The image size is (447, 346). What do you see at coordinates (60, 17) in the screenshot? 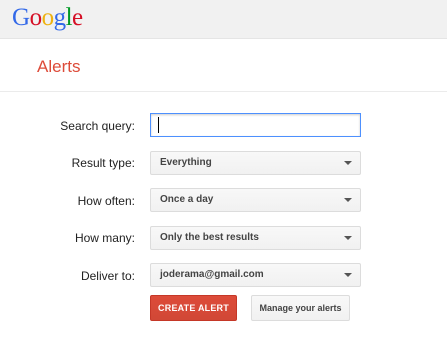
I see `logo-letter-g2: g` at bounding box center [60, 17].